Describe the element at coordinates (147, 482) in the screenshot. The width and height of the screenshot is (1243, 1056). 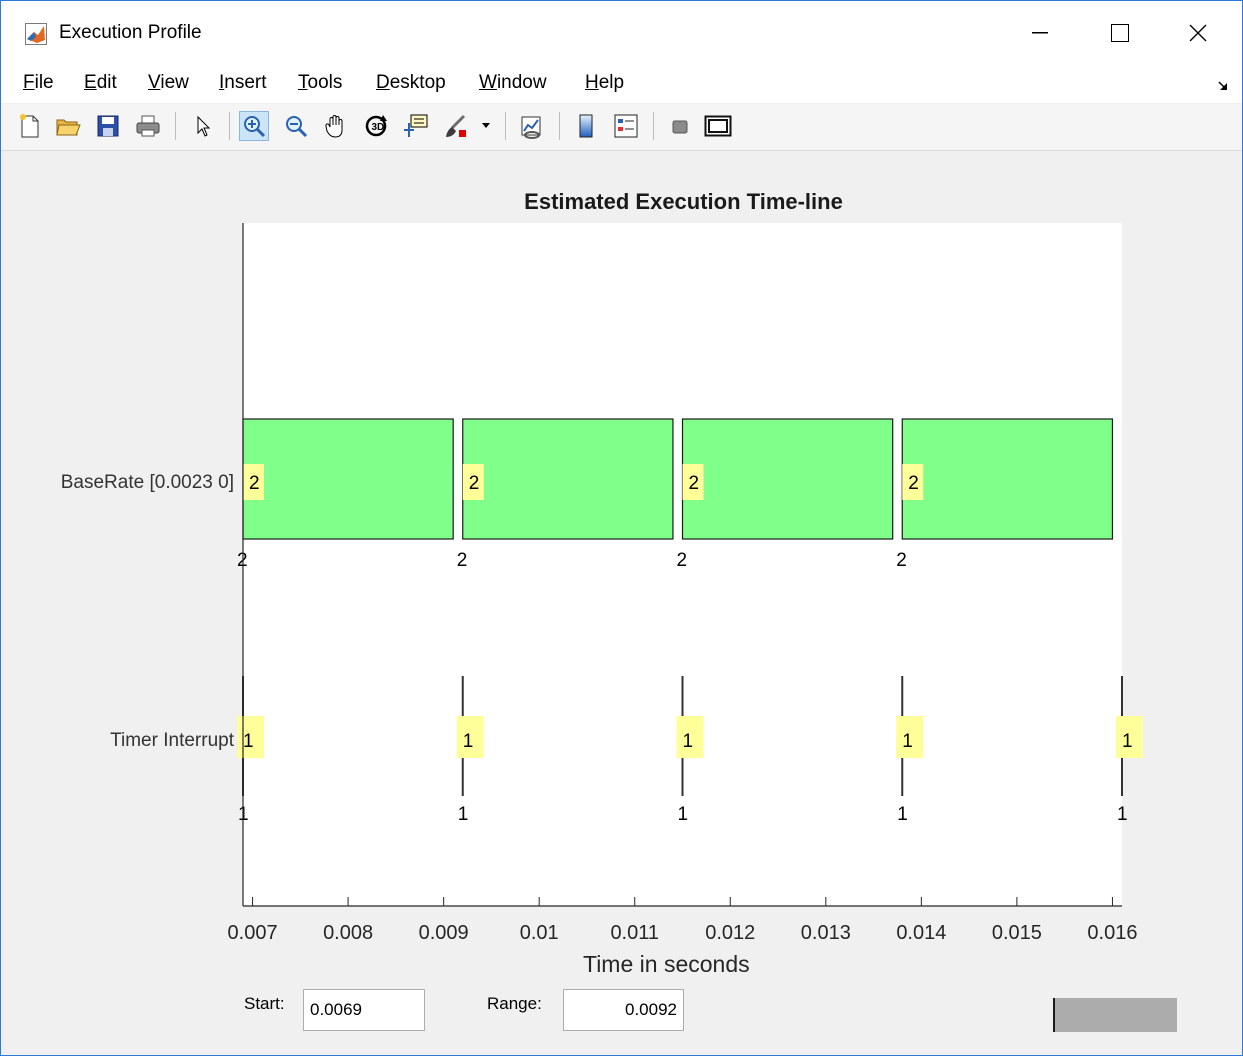
I see `row-label: BaseRate [0.0023 0]` at that location.